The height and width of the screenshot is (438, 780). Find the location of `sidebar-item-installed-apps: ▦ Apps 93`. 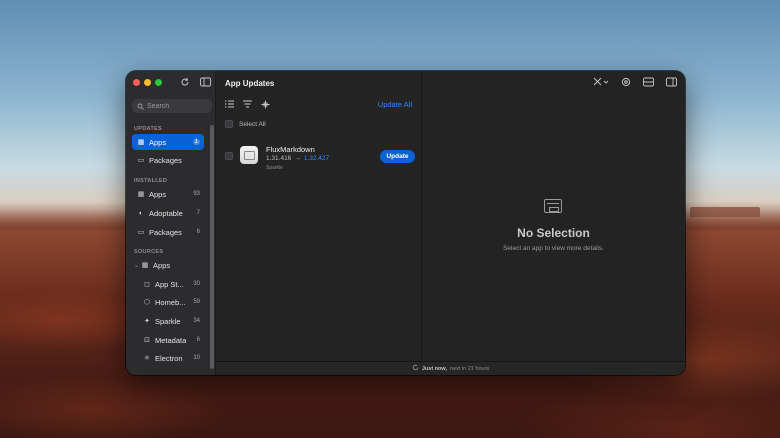

sidebar-item-installed-apps: ▦ Apps 93 is located at coordinates (168, 194).